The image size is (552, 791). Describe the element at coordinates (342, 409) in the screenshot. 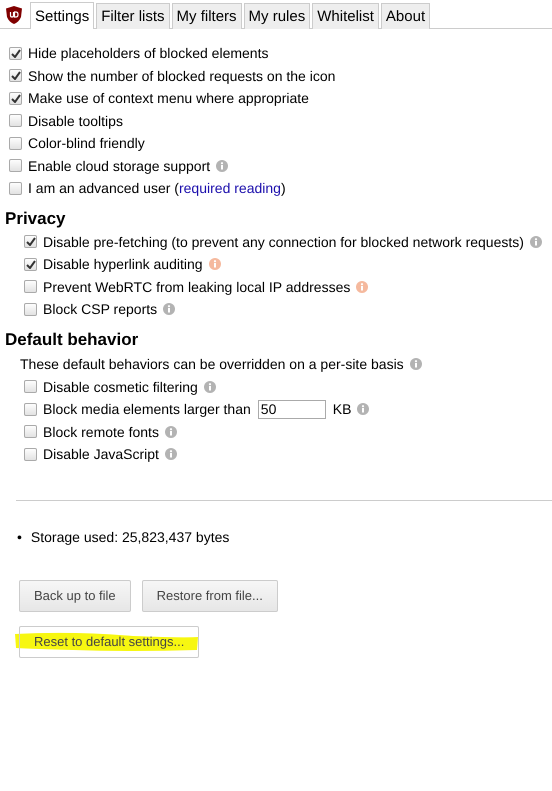

I see `unit-label: KB` at that location.